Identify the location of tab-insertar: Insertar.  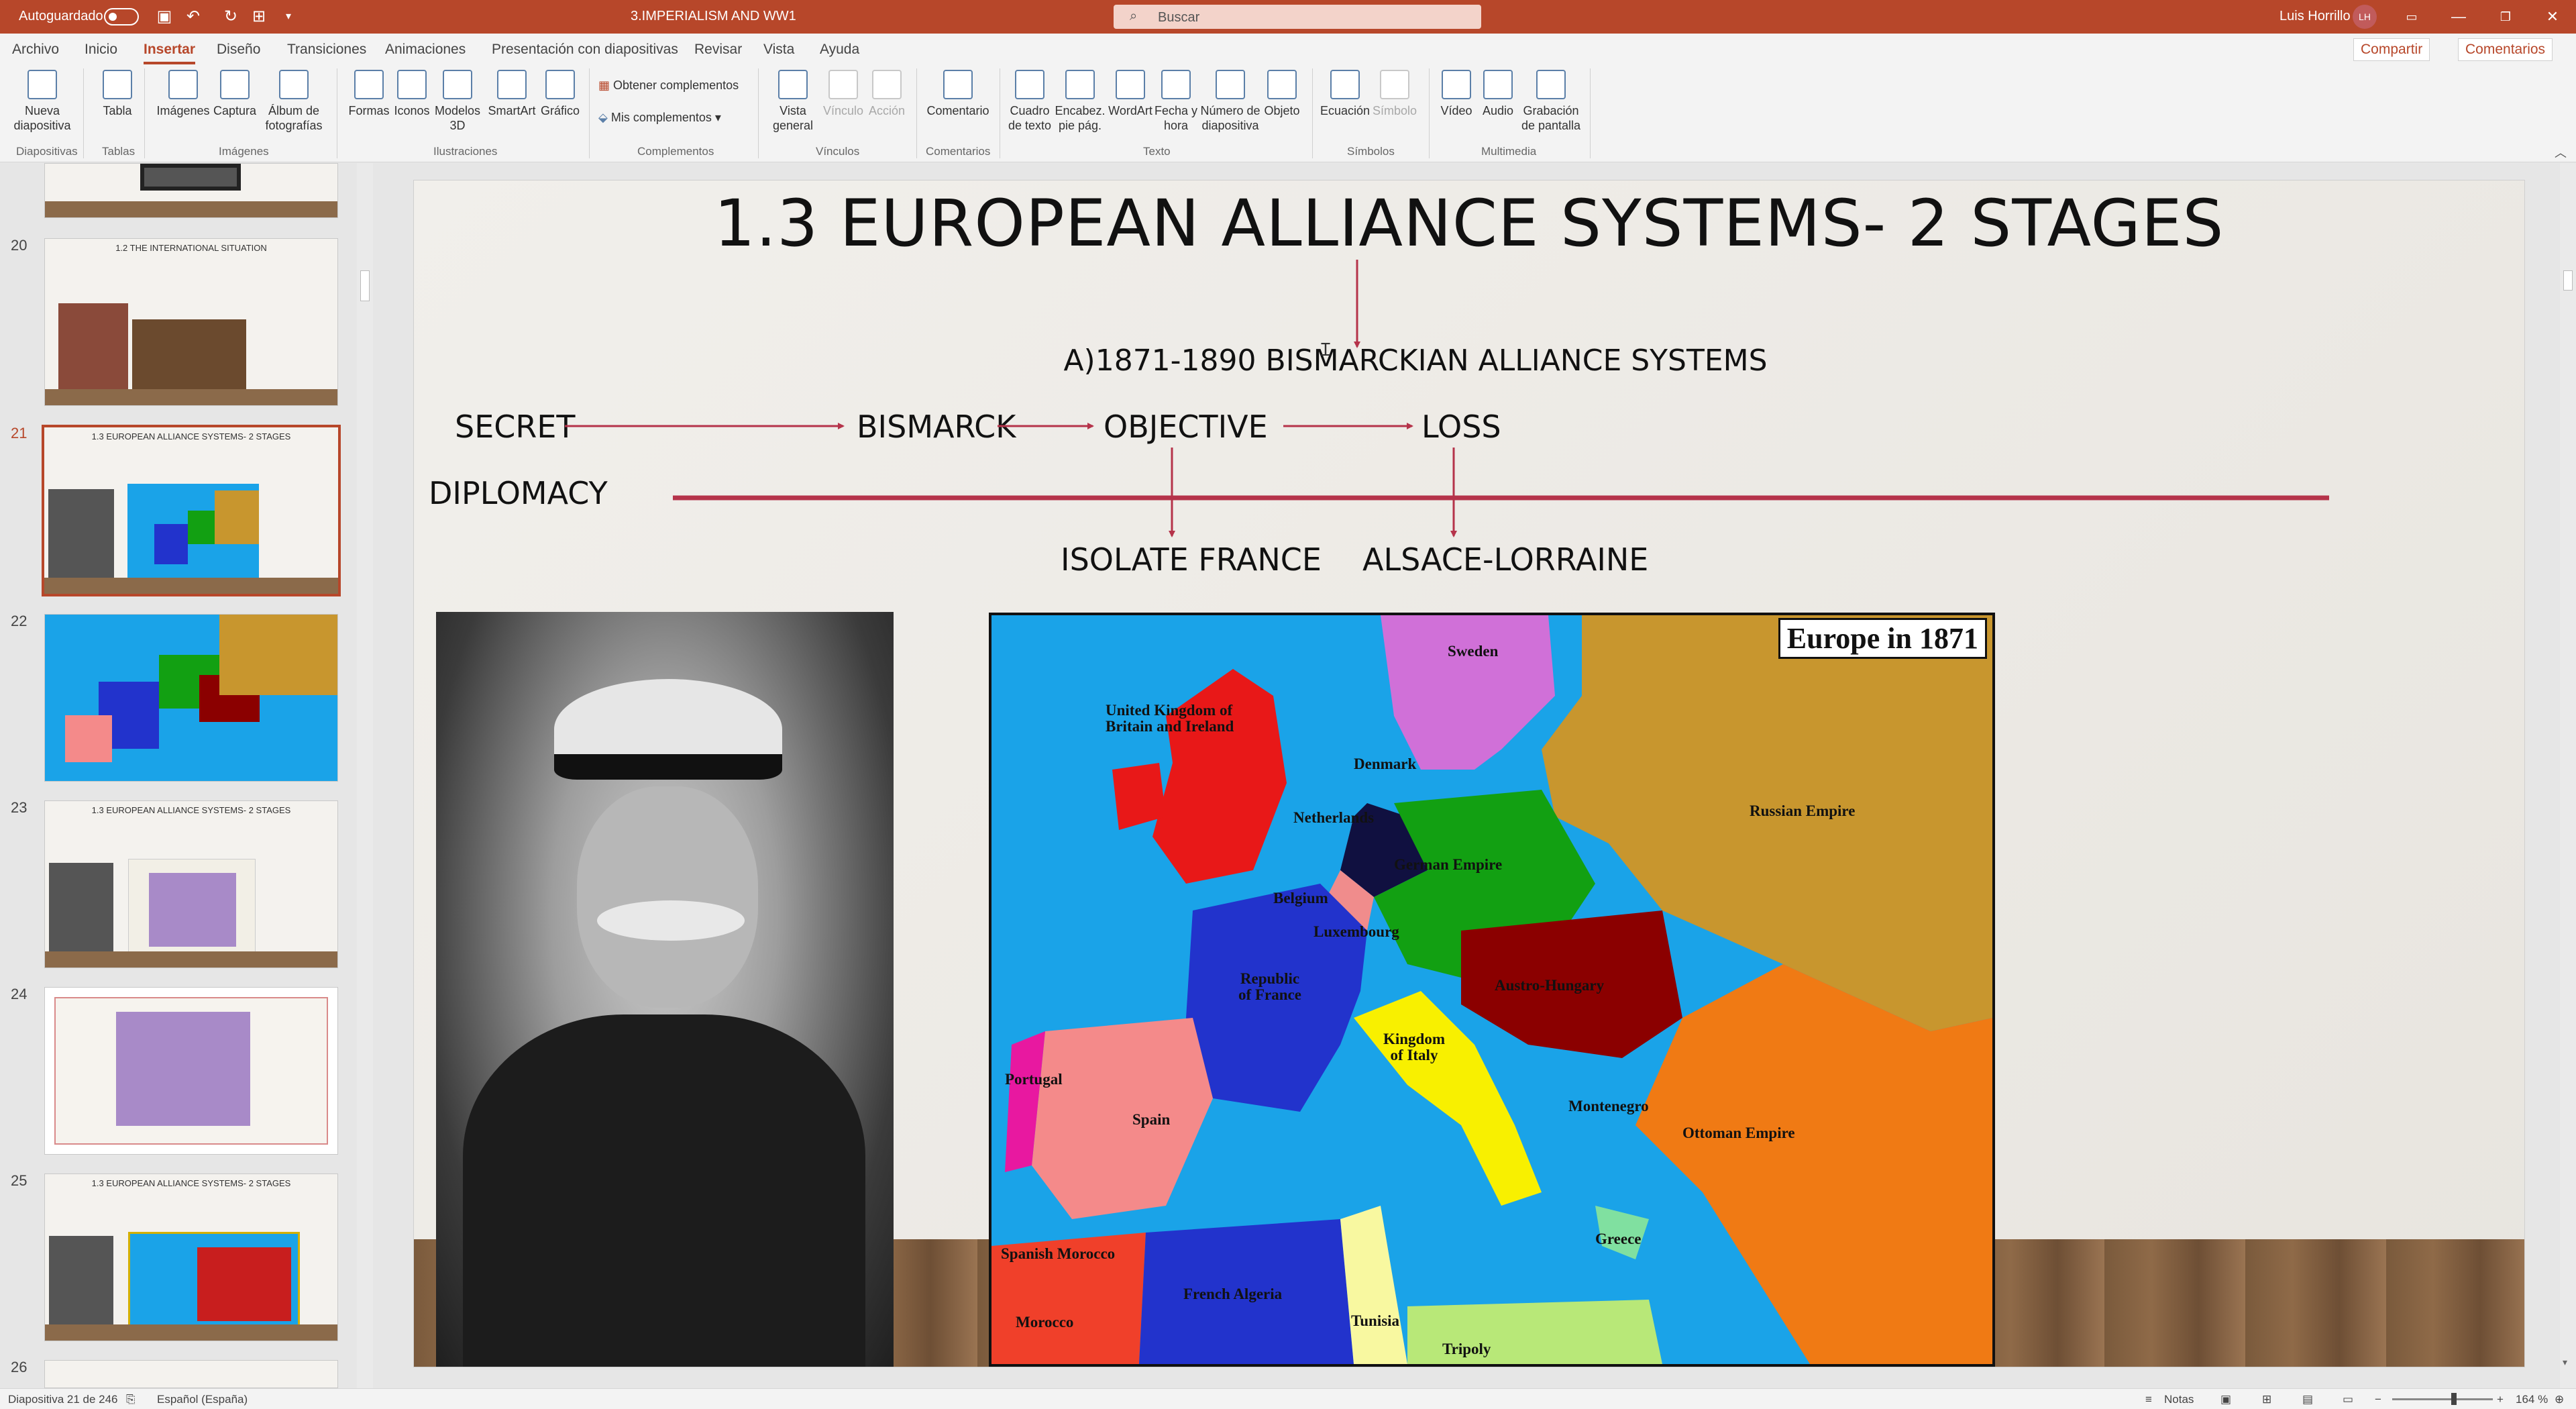
(170, 53).